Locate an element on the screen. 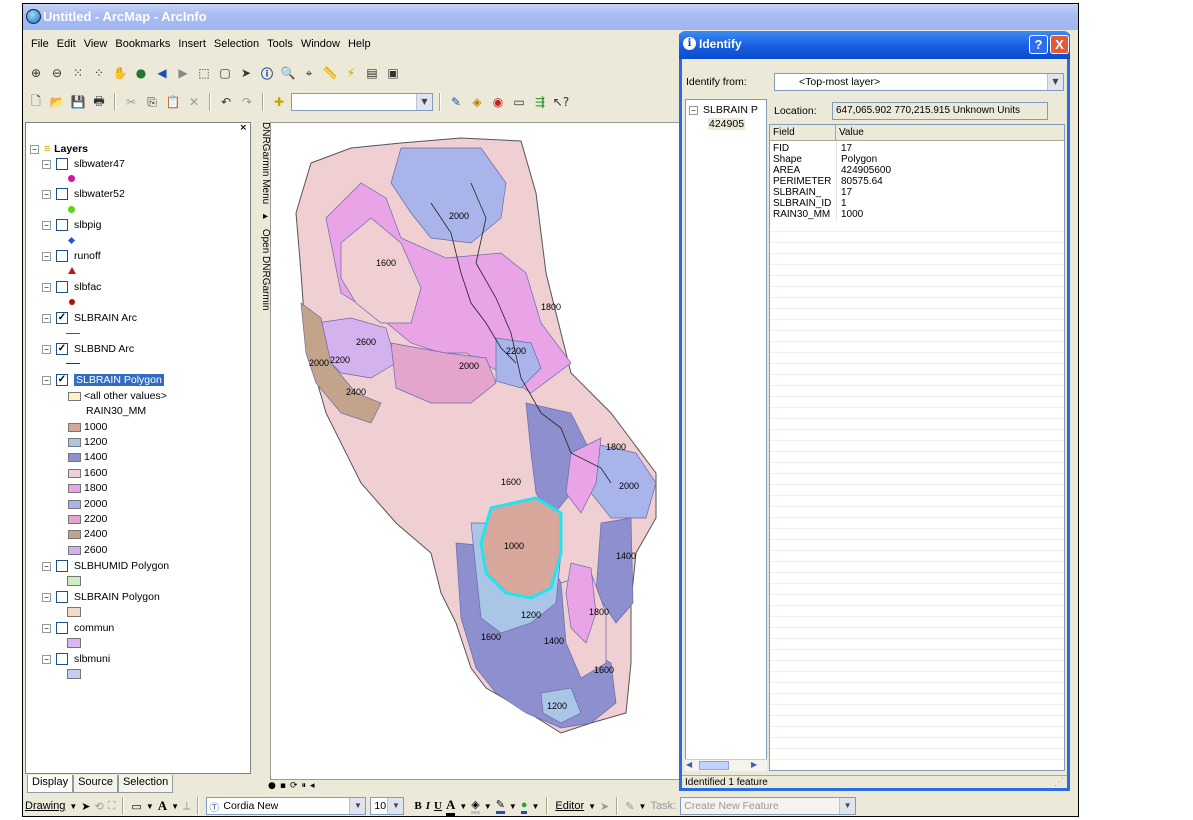 The height and width of the screenshot is (820, 1193). print-icon: 🖶 is located at coordinates (99, 102).